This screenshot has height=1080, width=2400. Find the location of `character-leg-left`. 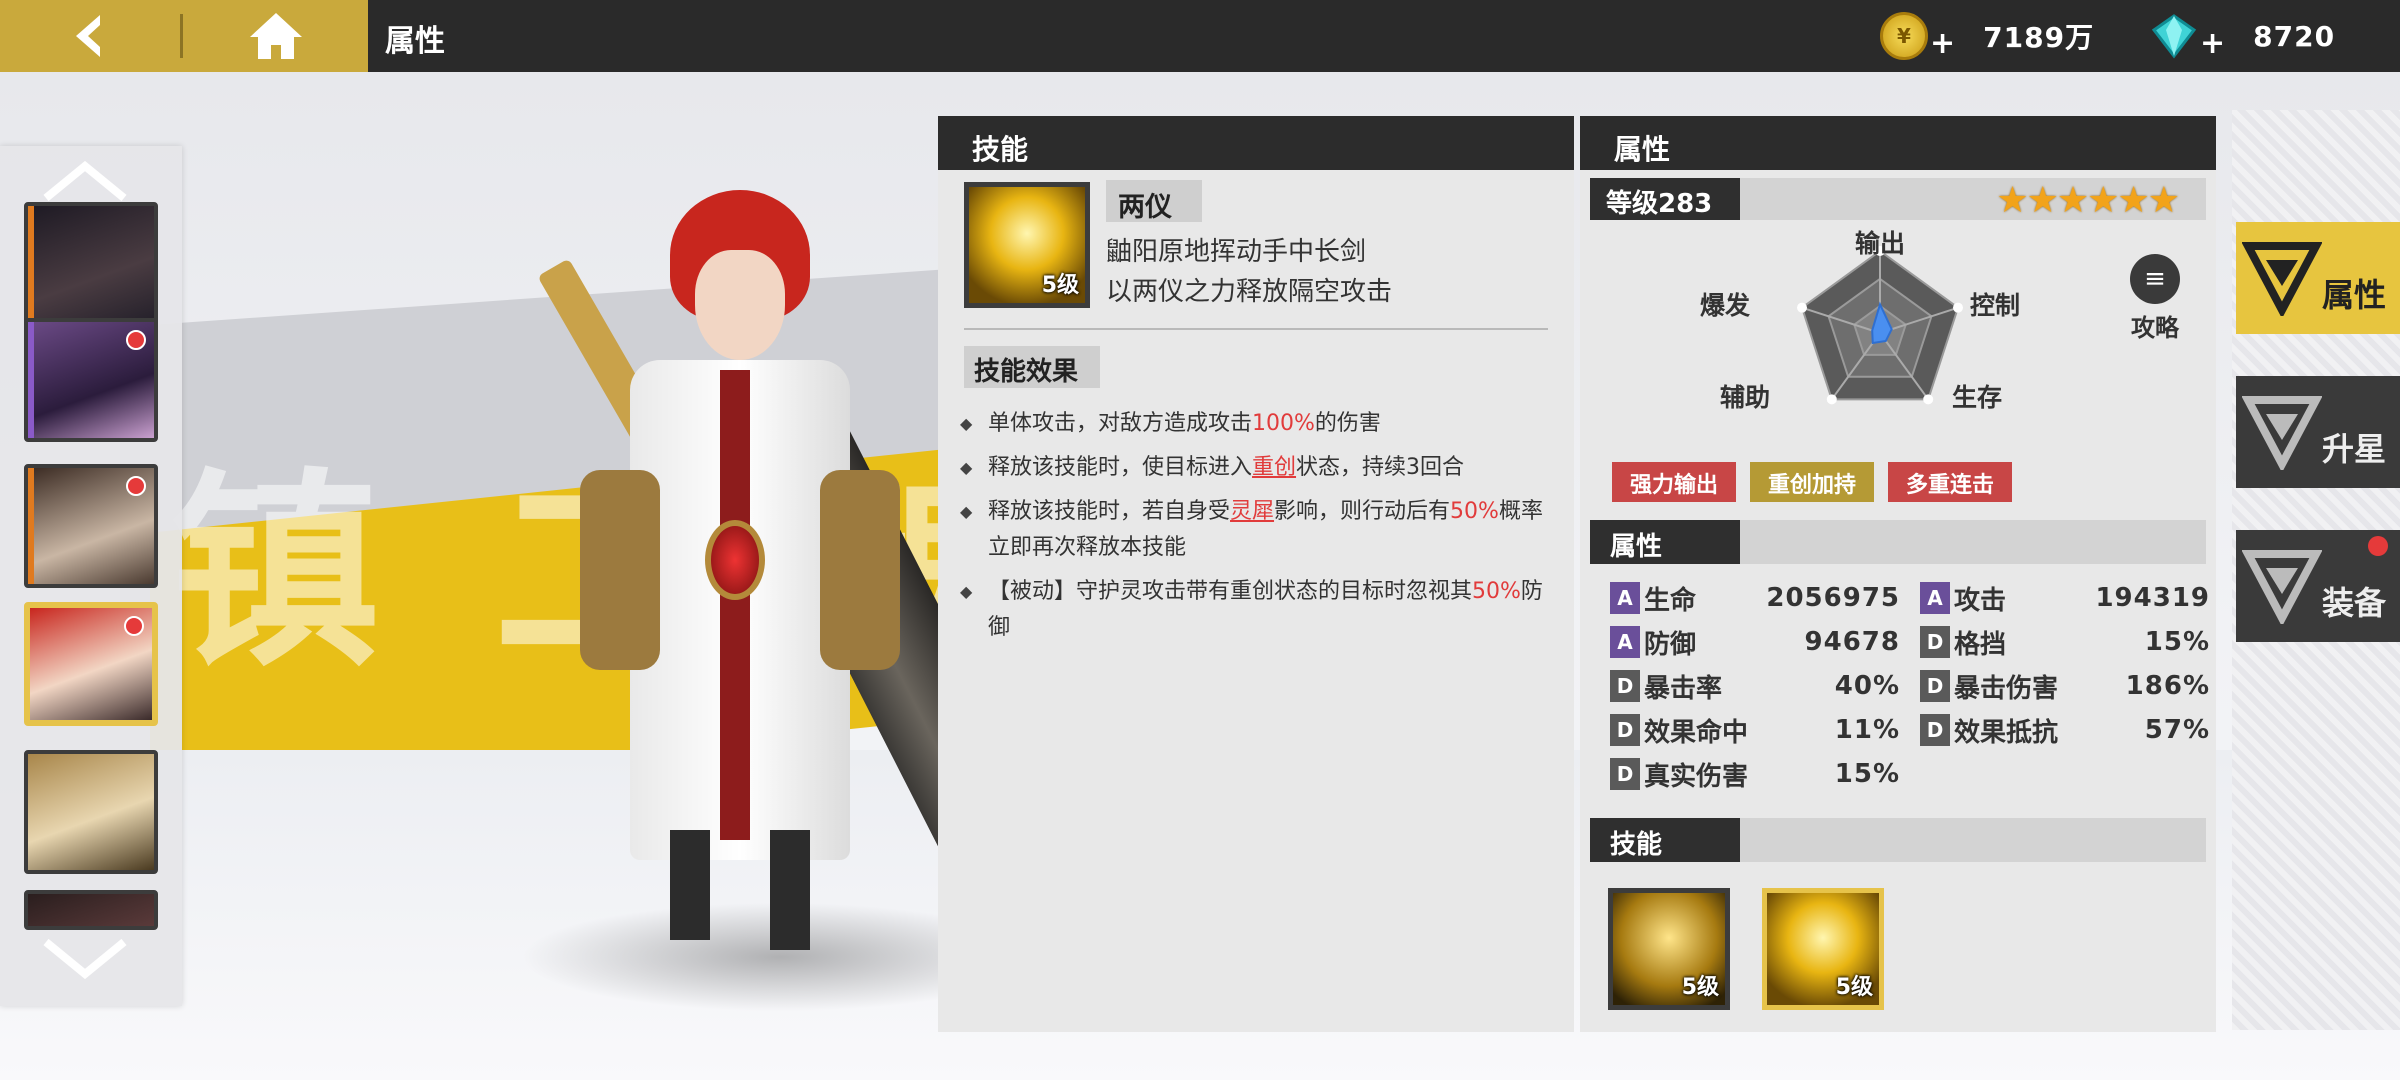

character-leg-left is located at coordinates (690, 885).